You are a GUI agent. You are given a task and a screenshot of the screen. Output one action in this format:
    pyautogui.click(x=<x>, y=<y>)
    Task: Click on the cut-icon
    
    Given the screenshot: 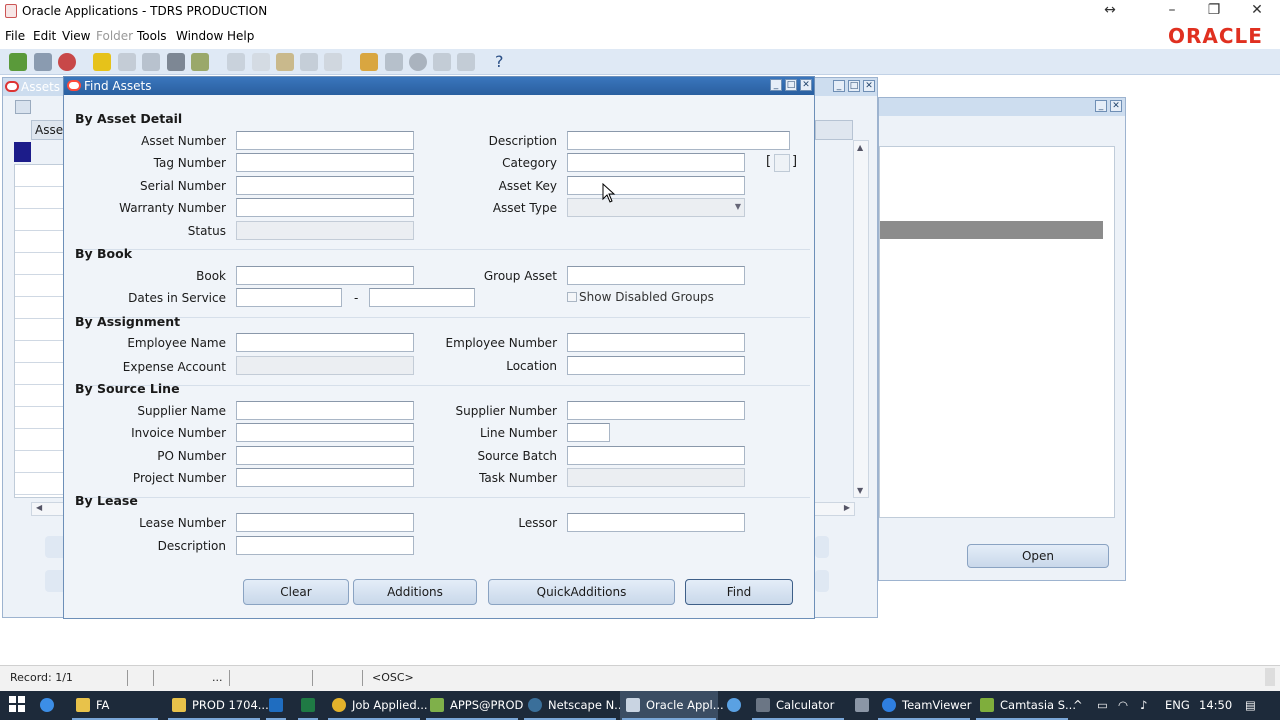 What is the action you would take?
    pyautogui.click(x=236, y=62)
    